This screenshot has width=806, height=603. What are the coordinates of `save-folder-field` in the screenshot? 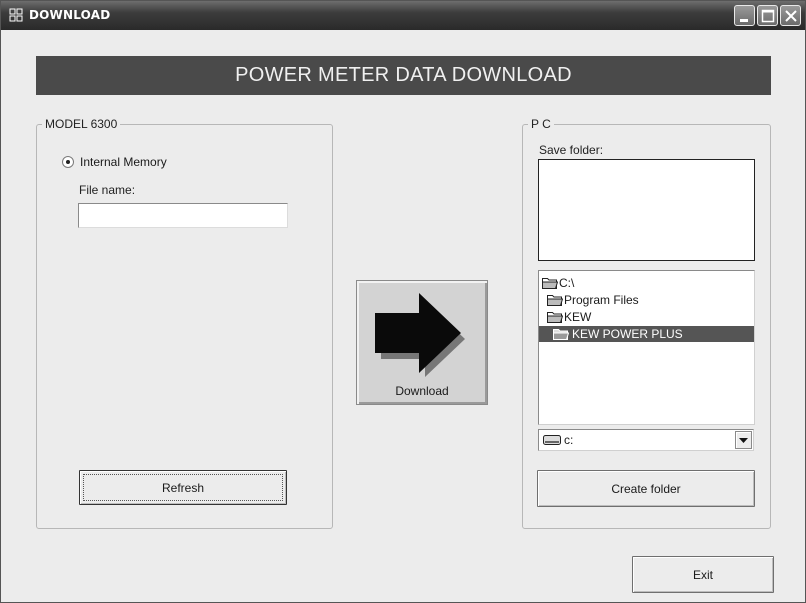 It's located at (646, 210).